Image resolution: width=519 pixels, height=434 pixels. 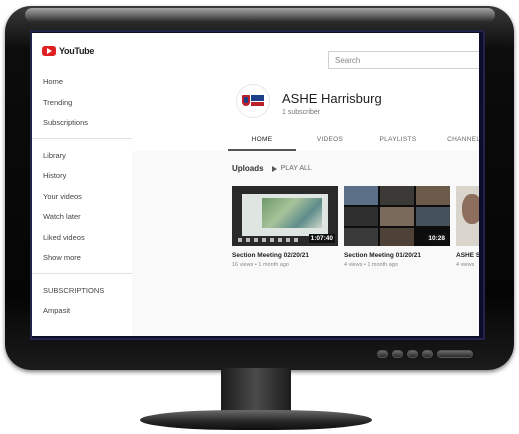 I want to click on sidebar-item-label: Watch later, so click(x=62, y=216).